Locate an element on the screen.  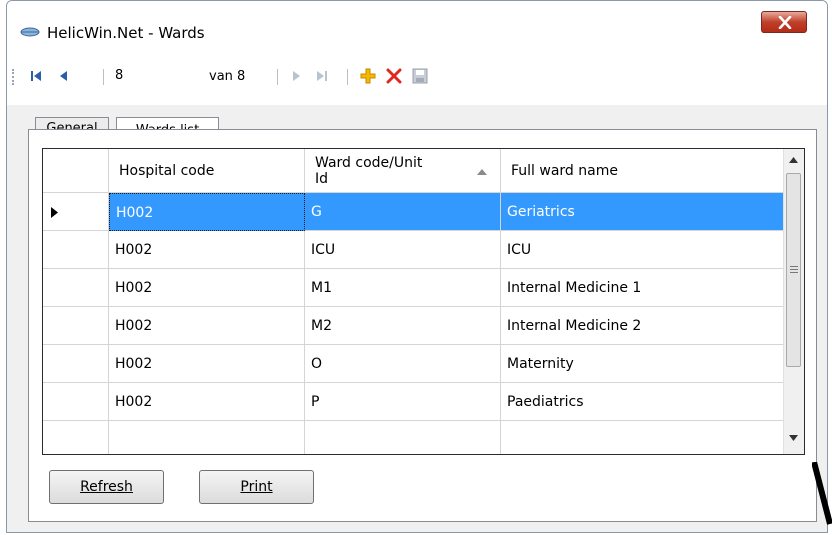
scroll-down-icon is located at coordinates (793, 438).